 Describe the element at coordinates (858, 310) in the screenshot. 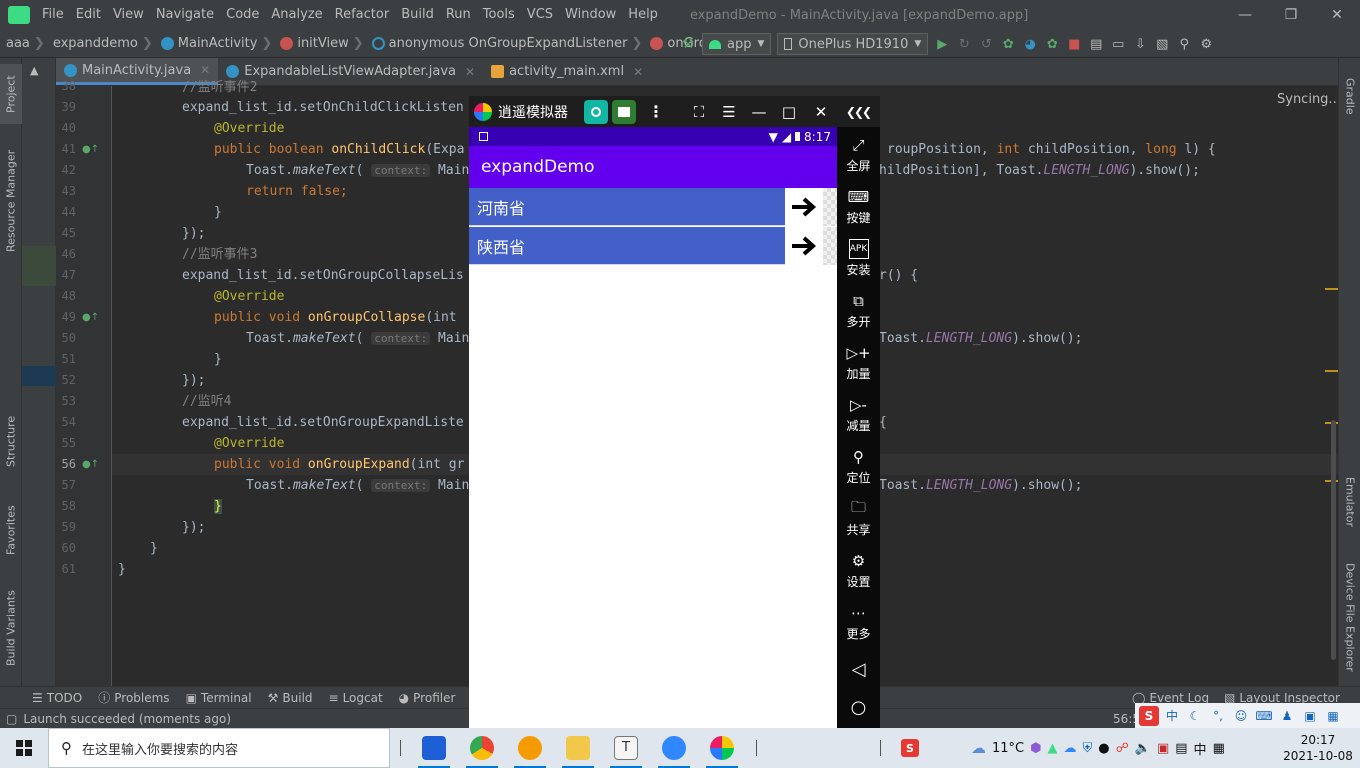

I see `sidebar-multi-instance-button: ⧉ 多开` at that location.